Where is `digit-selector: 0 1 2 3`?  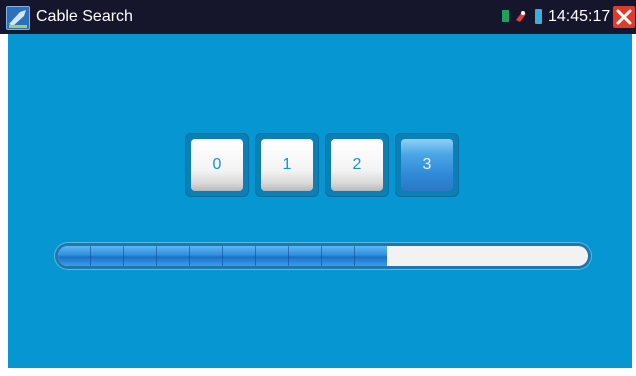
digit-selector: 0 1 2 3 is located at coordinates (326, 167).